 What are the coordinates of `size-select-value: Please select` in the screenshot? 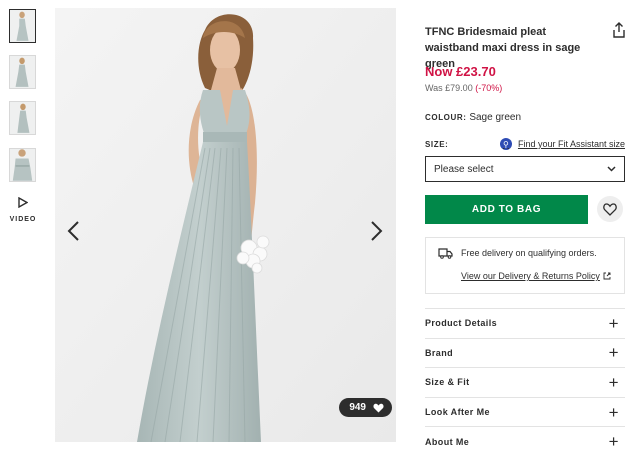 It's located at (464, 169).